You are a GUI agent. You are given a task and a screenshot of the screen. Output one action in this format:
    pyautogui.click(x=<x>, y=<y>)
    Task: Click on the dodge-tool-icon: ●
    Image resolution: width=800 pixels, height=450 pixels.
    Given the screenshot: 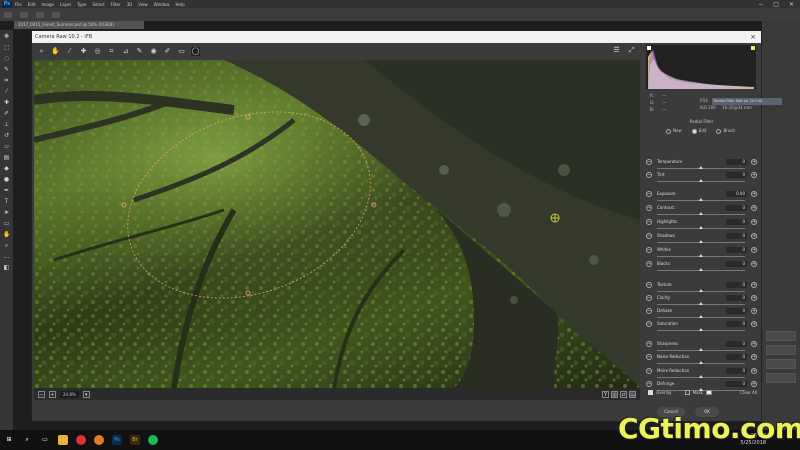 What is the action you would take?
    pyautogui.click(x=6, y=179)
    